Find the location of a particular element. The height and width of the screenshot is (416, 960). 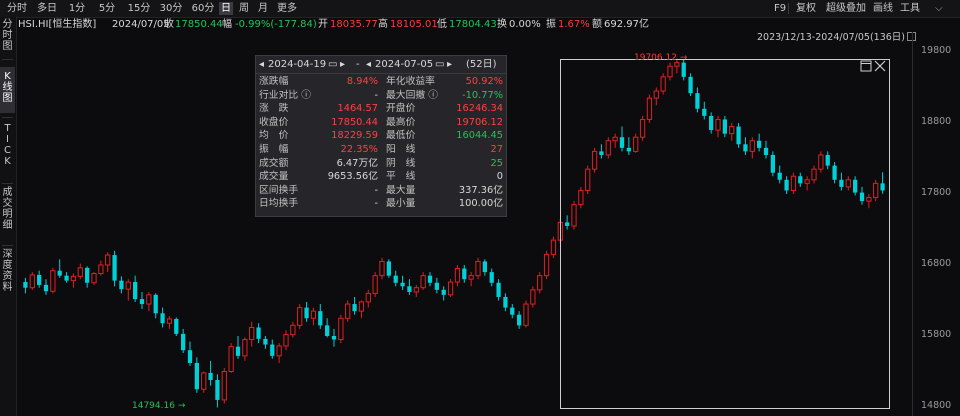

y-tick-label: 18800 is located at coordinates (936, 121).